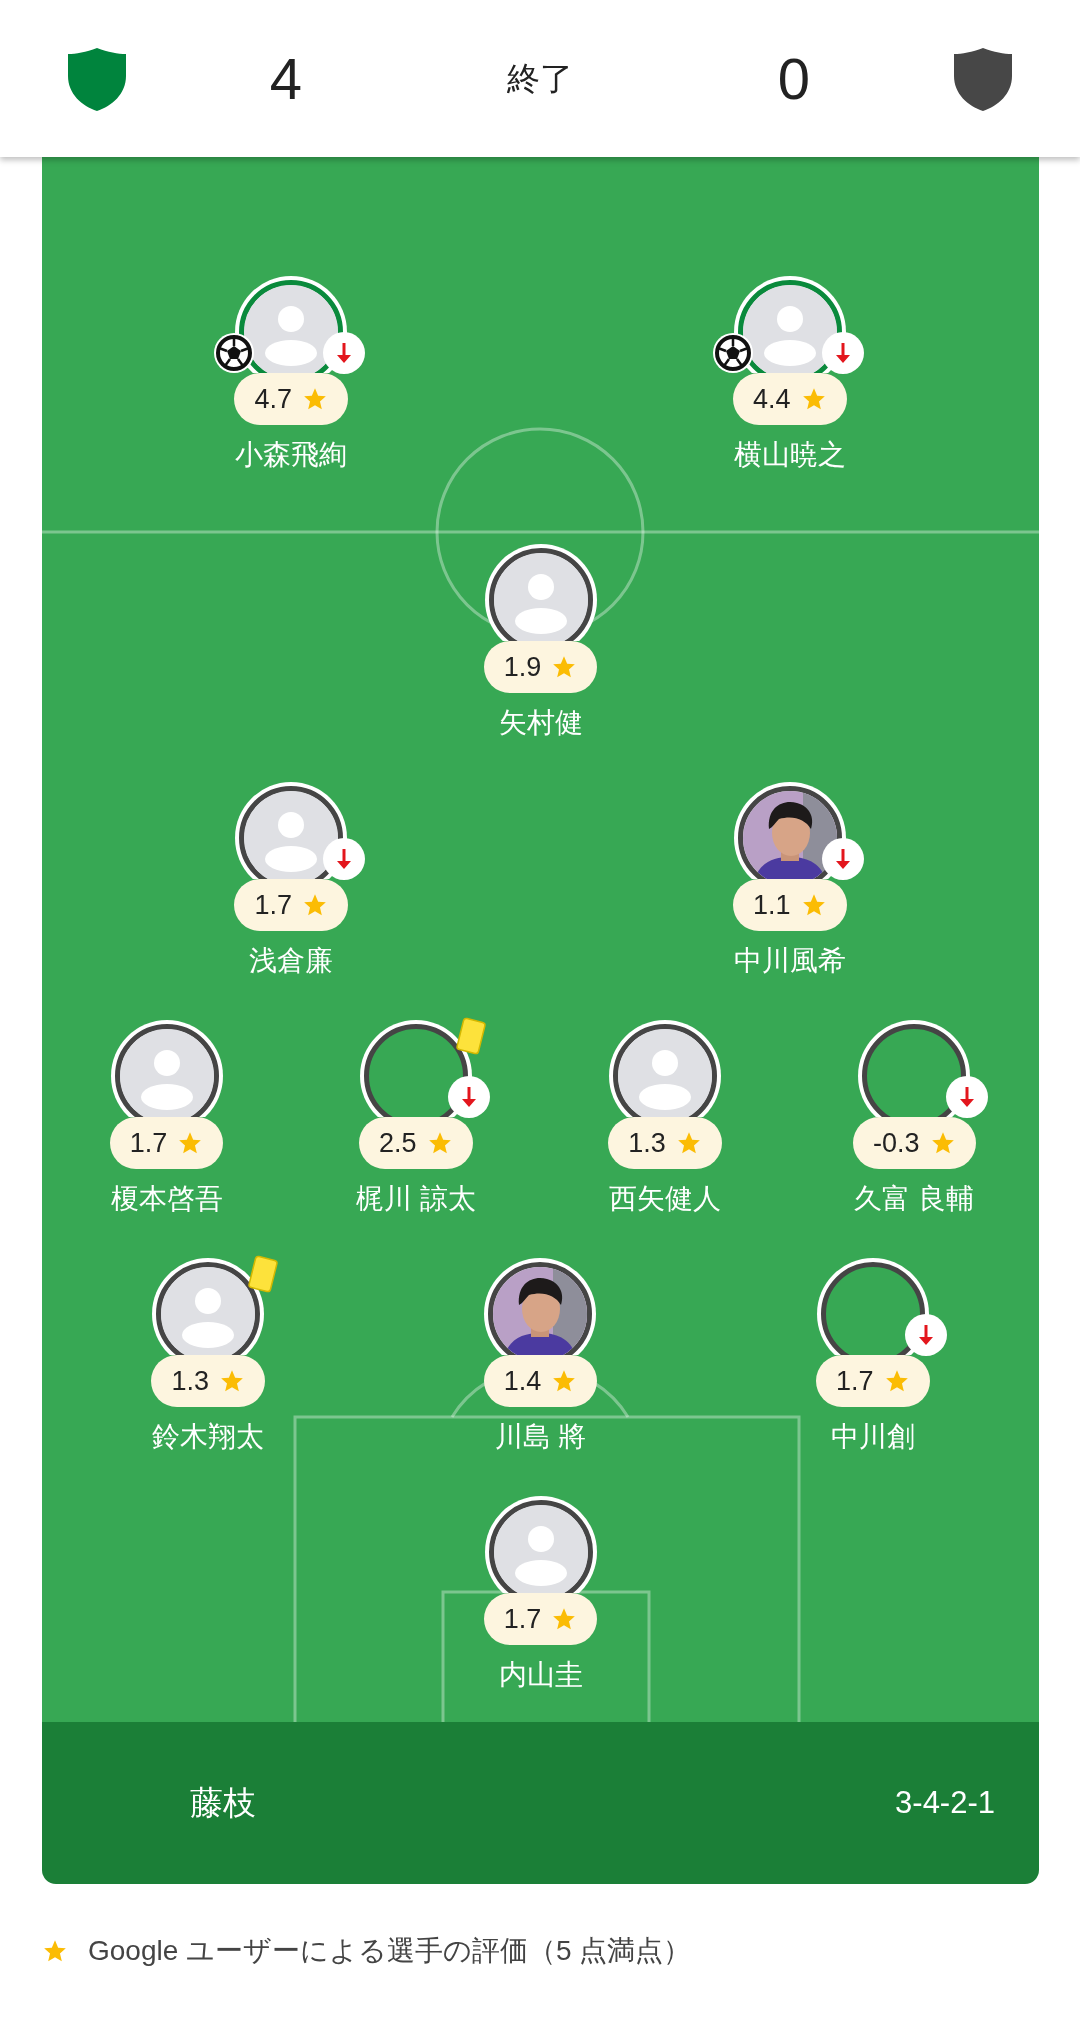 This screenshot has width=1080, height=2018. I want to click on player-name: 中川創, so click(872, 1437).